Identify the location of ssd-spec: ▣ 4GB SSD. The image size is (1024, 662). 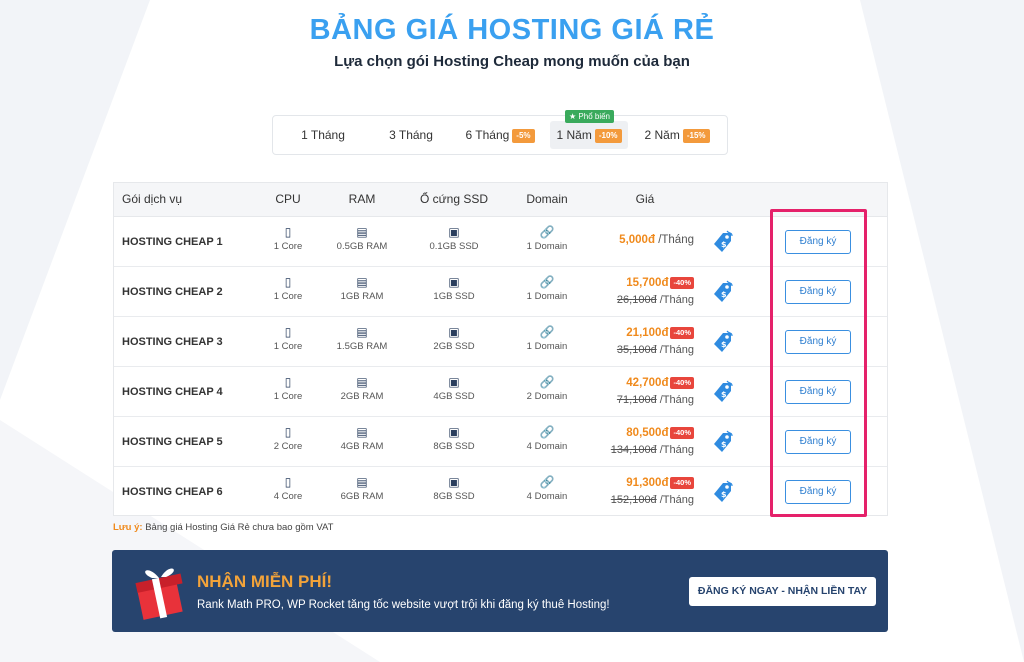
(454, 387).